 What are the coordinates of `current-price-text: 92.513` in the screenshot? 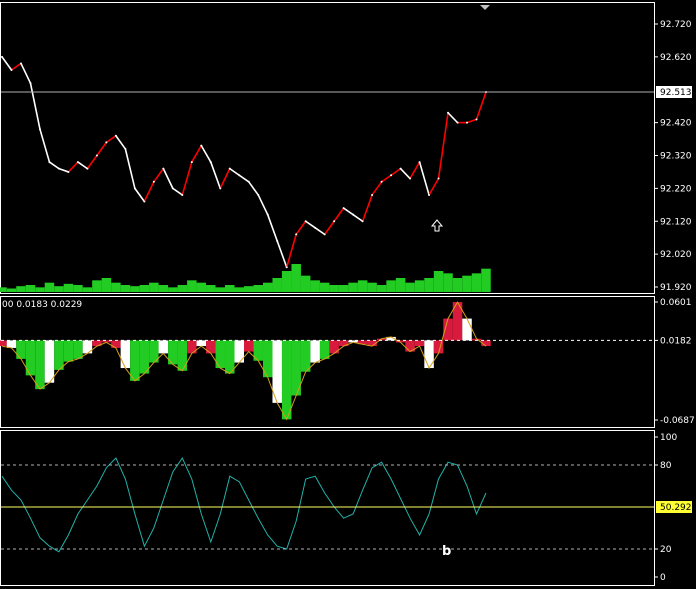 It's located at (676, 93).